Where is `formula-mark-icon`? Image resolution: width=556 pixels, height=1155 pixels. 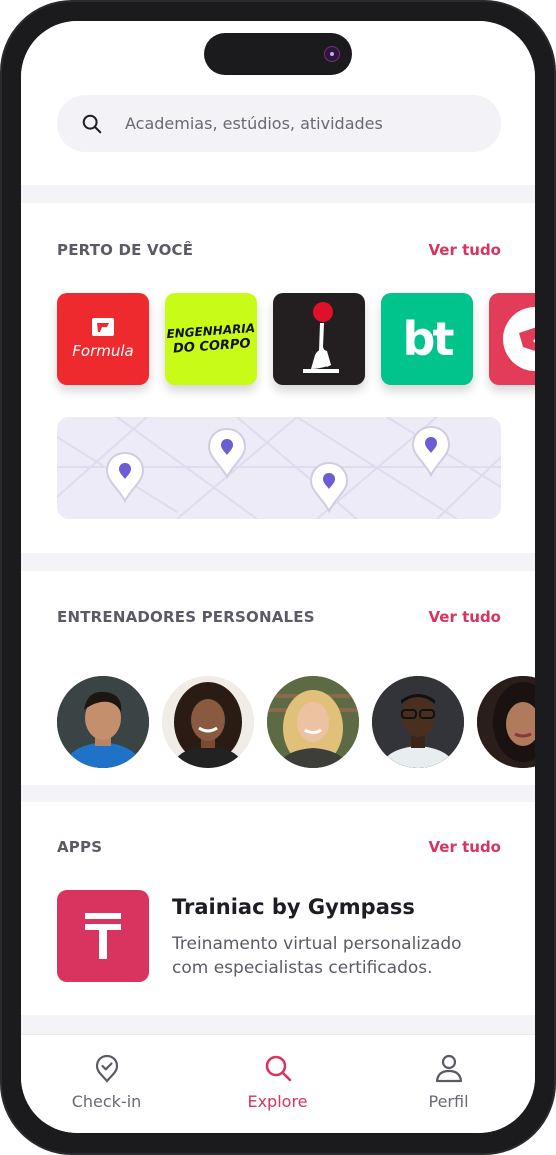
formula-mark-icon is located at coordinates (102, 327).